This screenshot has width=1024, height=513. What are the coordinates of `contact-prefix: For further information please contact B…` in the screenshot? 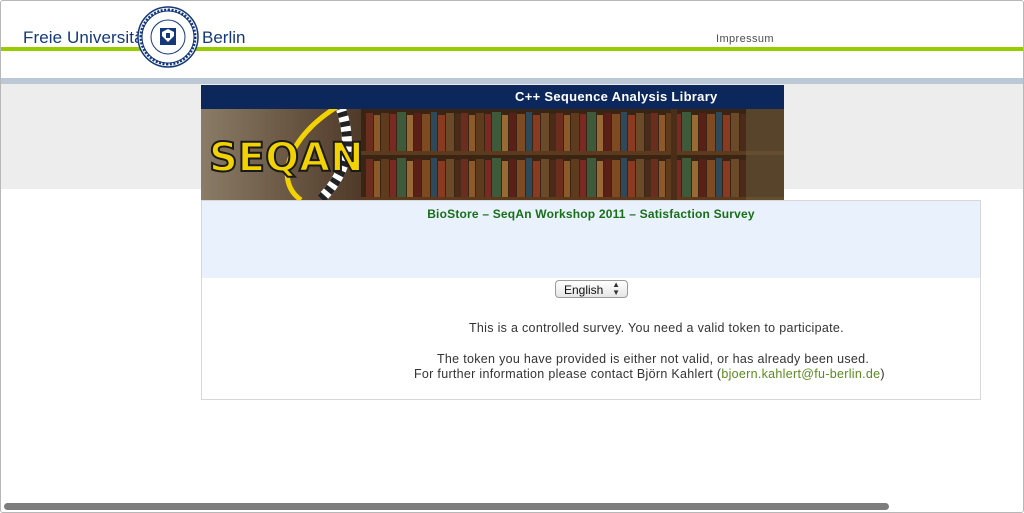 It's located at (568, 374).